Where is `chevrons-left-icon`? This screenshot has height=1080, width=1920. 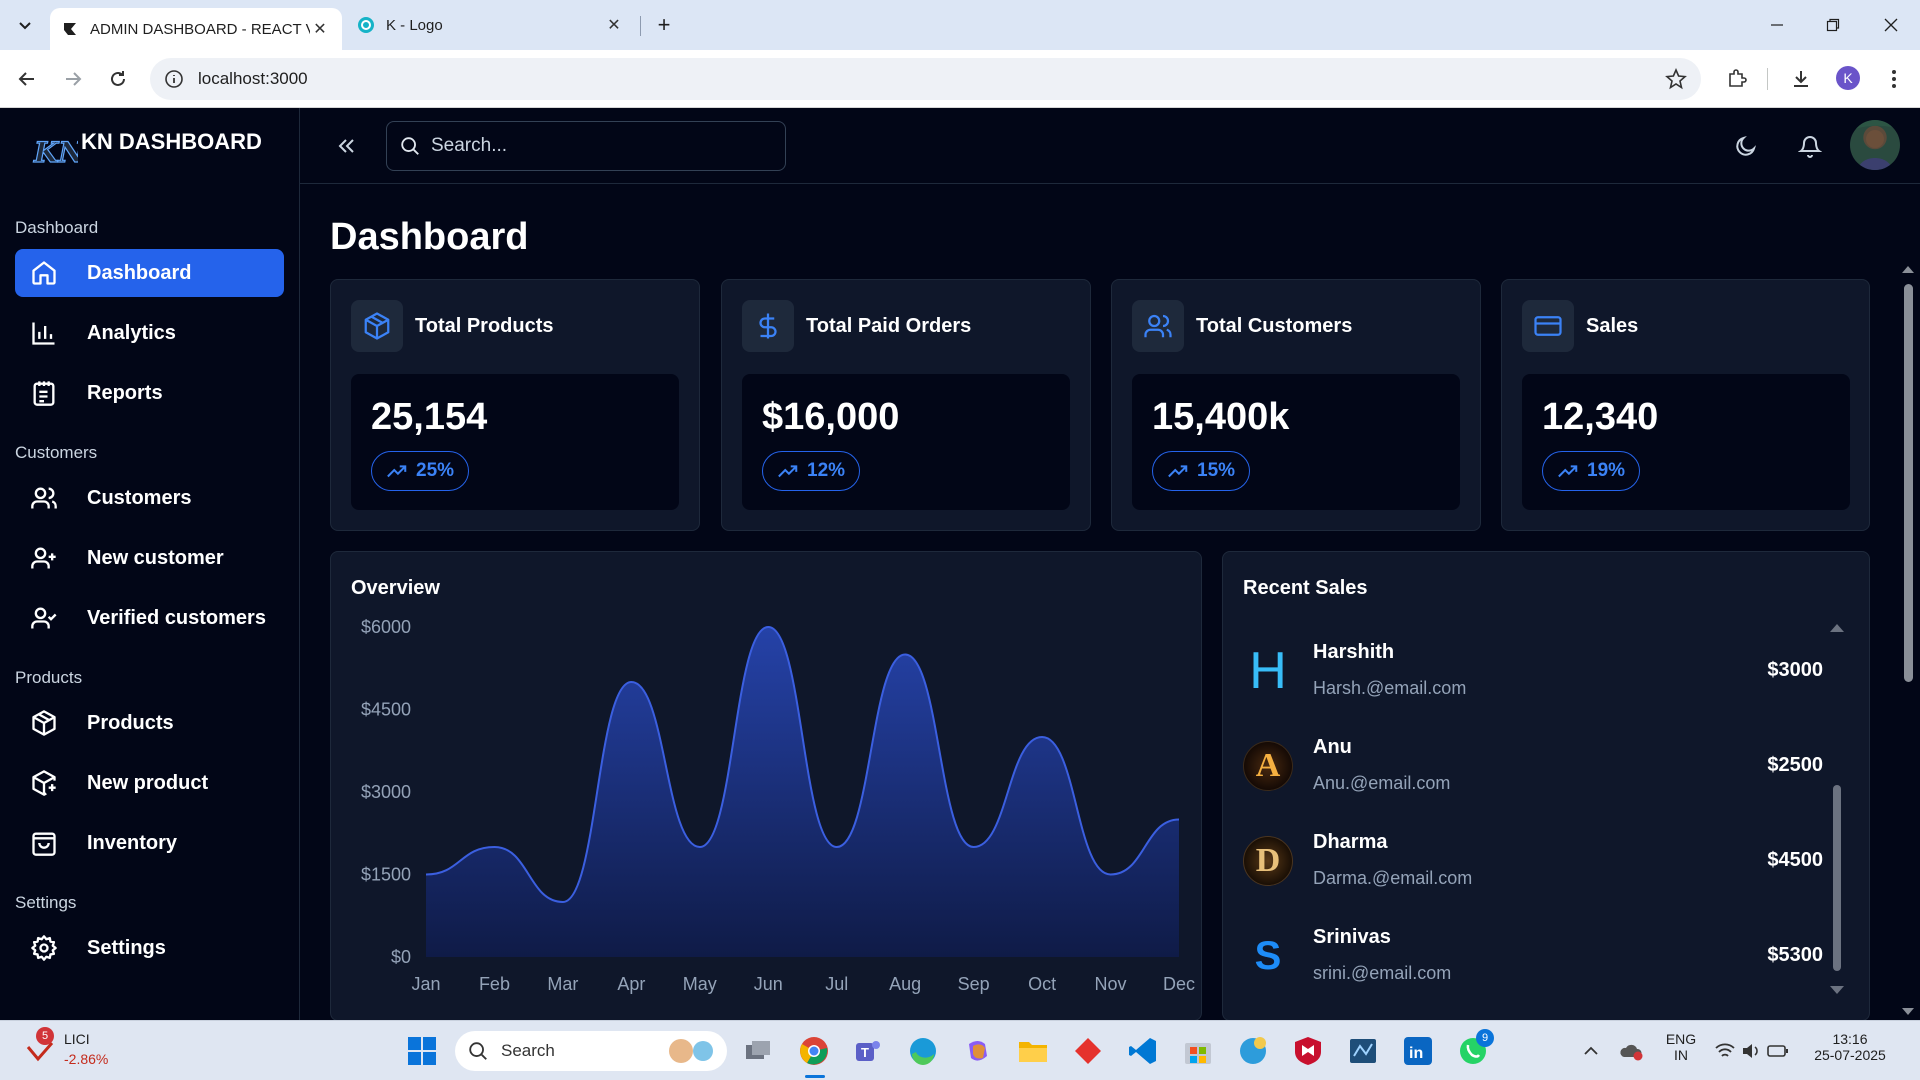
chevrons-left-icon is located at coordinates (346, 146).